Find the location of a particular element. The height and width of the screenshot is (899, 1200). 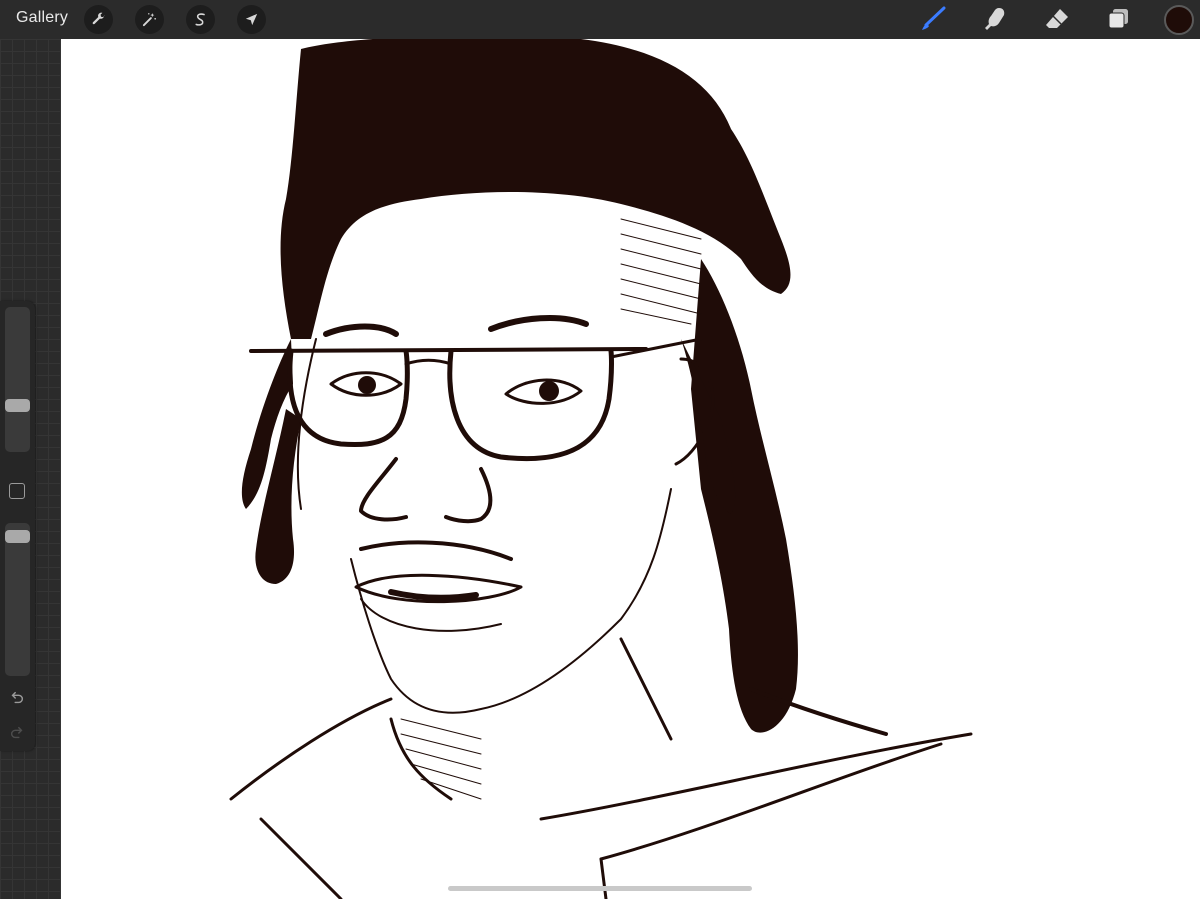

brush-opacity-slider is located at coordinates (17, 599).